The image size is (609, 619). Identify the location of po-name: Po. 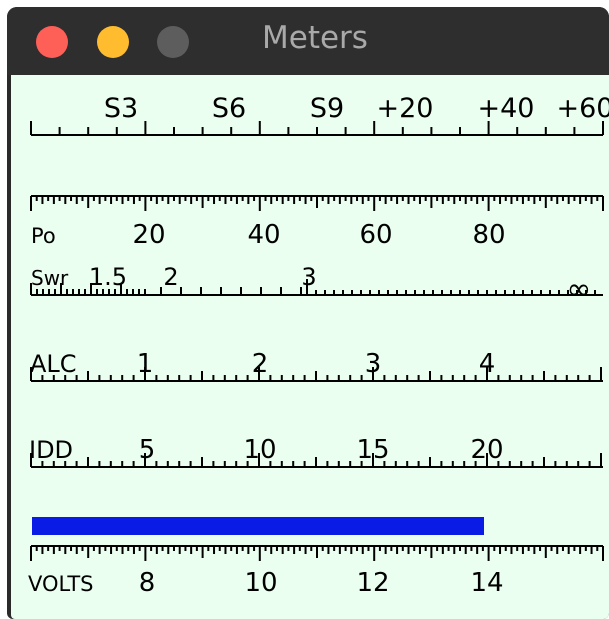
(43, 236).